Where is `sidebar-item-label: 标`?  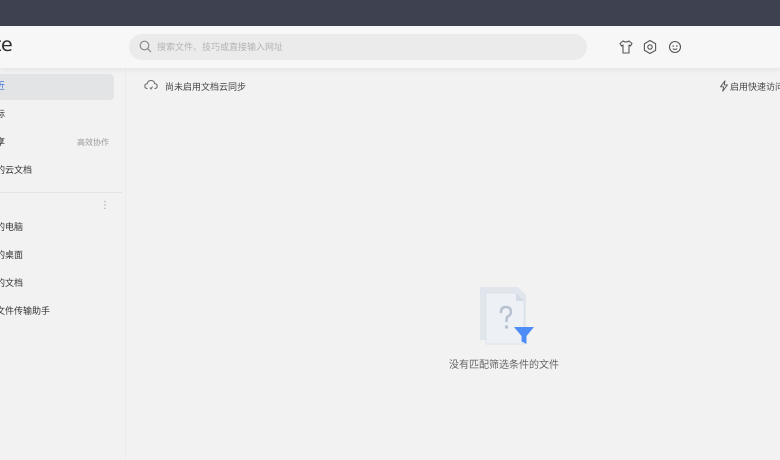 sidebar-item-label: 标 is located at coordinates (3, 115).